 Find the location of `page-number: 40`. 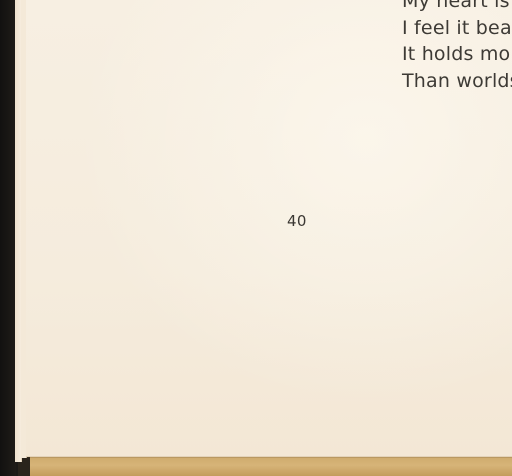

page-number: 40 is located at coordinates (297, 221).